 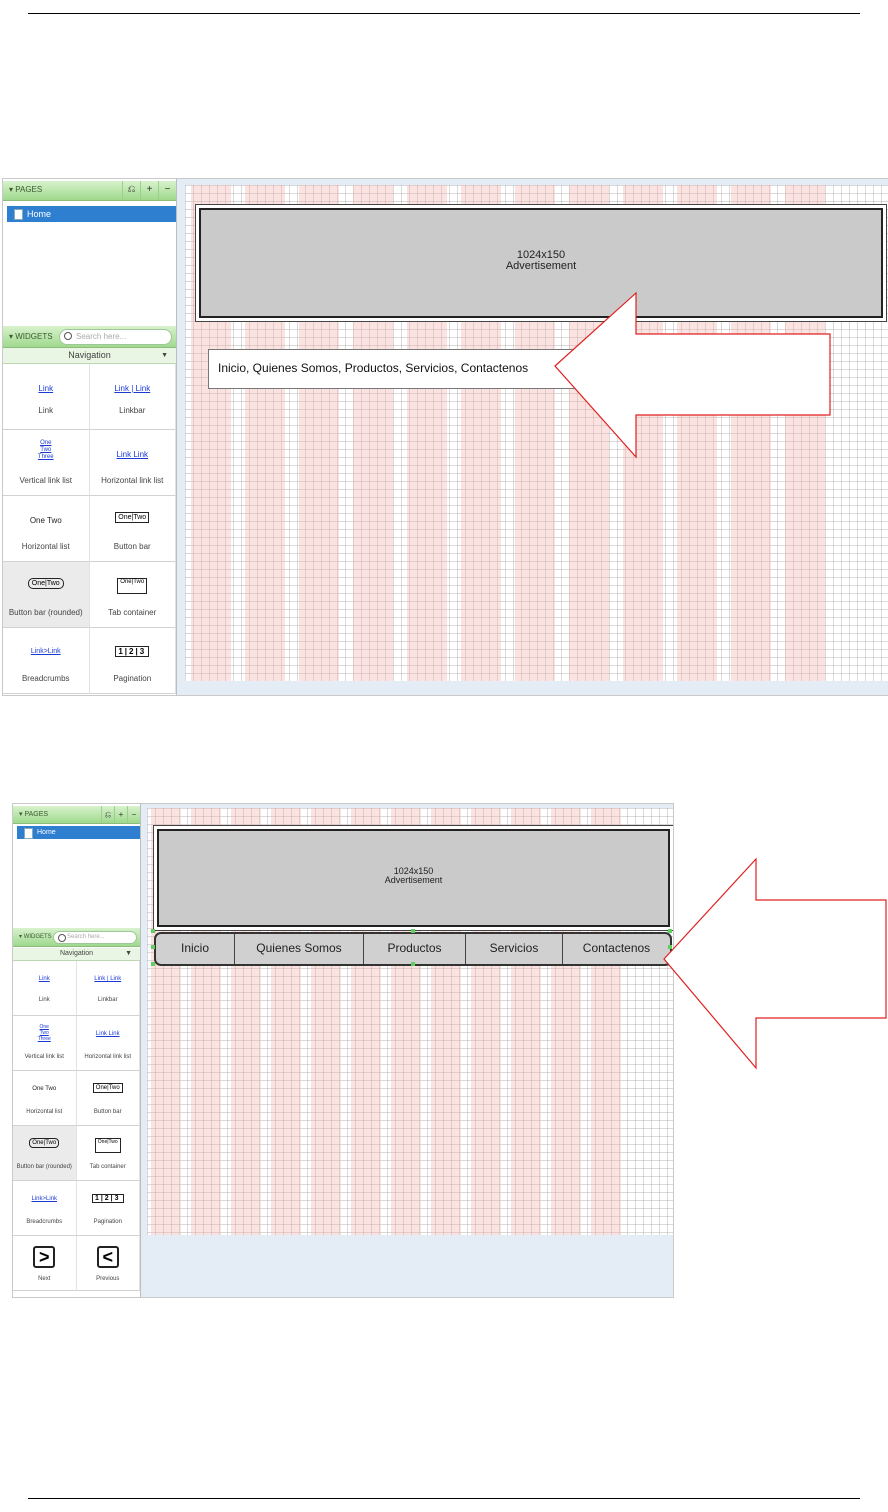 What do you see at coordinates (44, 1257) in the screenshot?
I see `chevron-right-icon: >` at bounding box center [44, 1257].